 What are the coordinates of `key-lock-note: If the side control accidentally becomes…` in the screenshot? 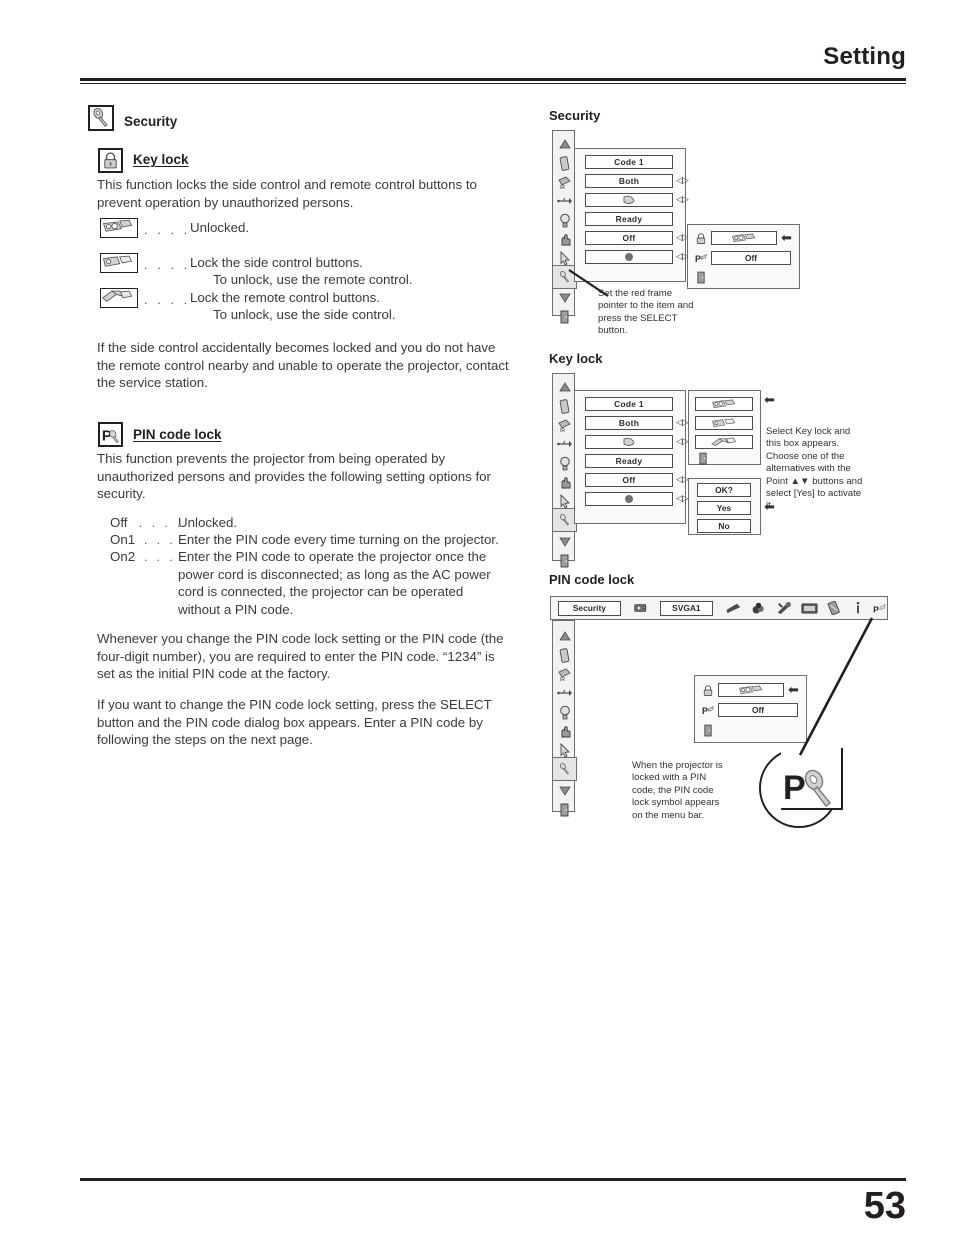 It's located at (303, 365).